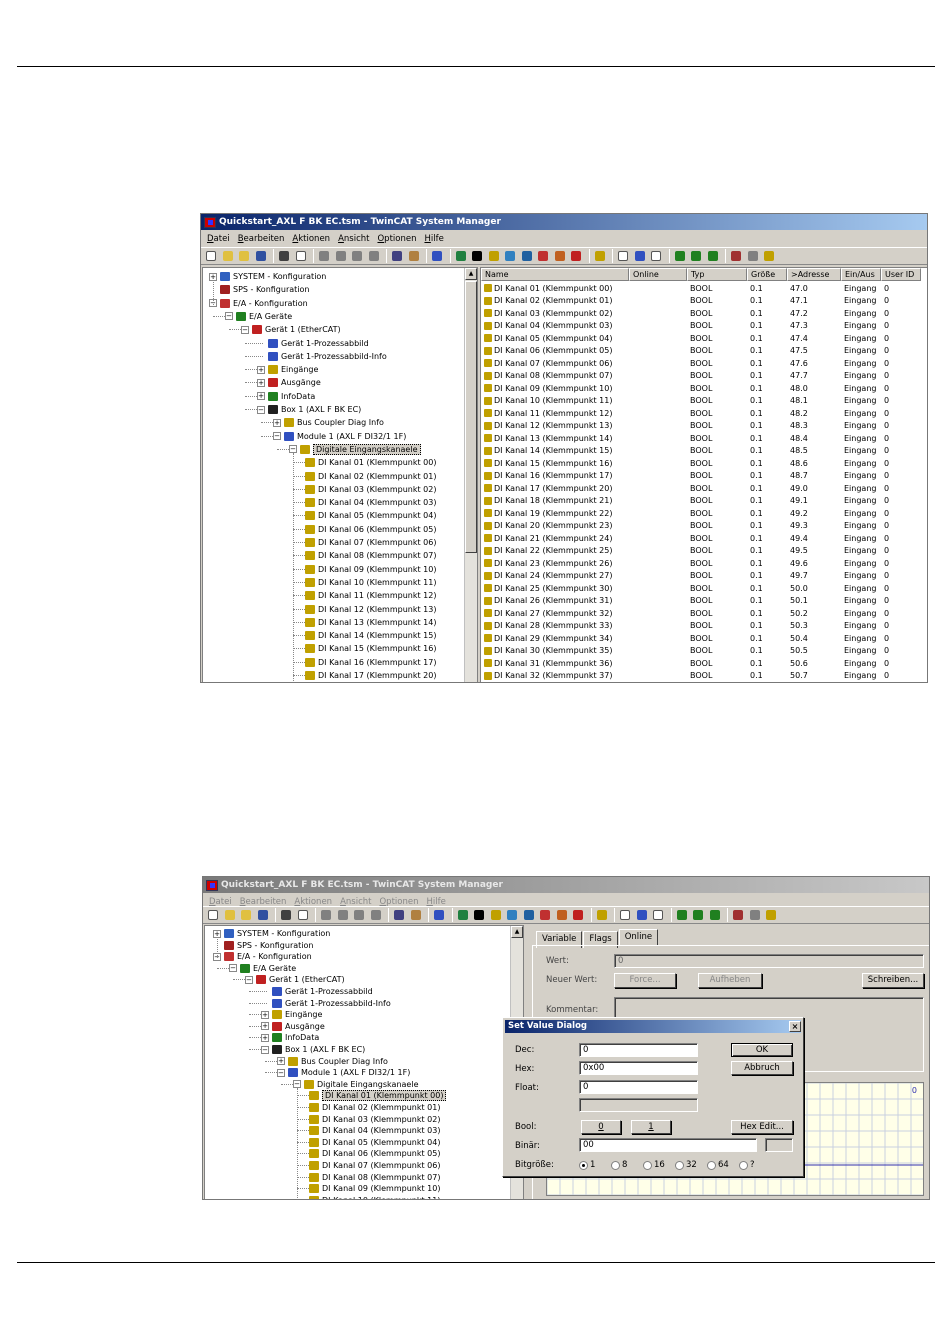 This screenshot has width=950, height=1324. What do you see at coordinates (376, 915) in the screenshot?
I see `paste-special-icon` at bounding box center [376, 915].